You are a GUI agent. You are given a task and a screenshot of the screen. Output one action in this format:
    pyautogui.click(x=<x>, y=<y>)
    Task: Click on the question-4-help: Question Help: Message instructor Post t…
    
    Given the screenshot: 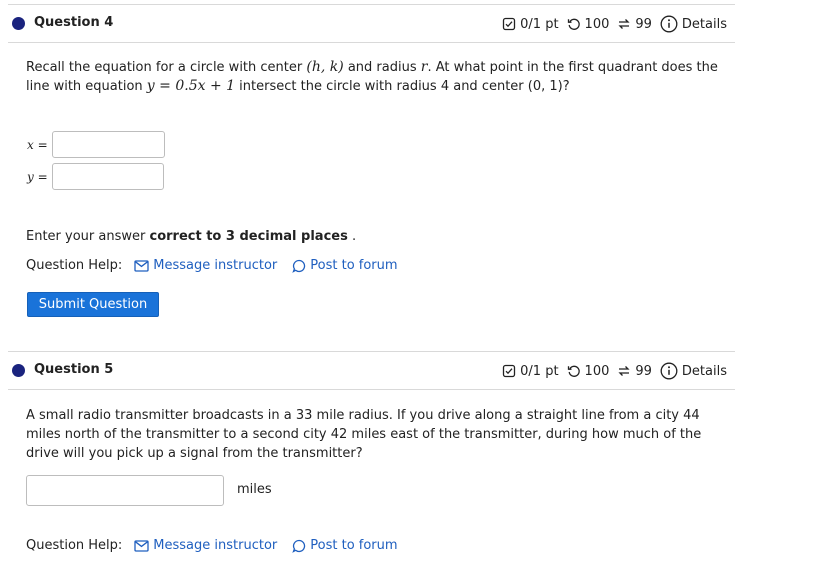 What is the action you would take?
    pyautogui.click(x=212, y=265)
    